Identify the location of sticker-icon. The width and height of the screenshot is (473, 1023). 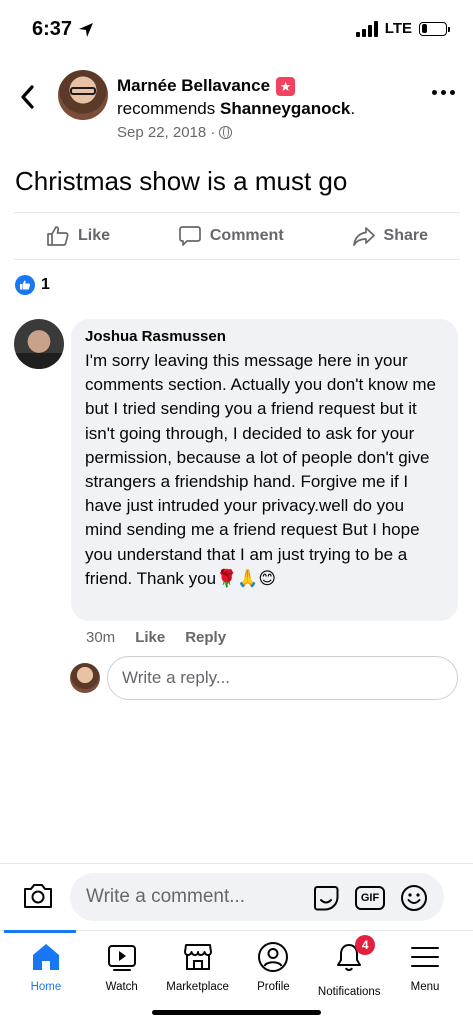
(326, 898).